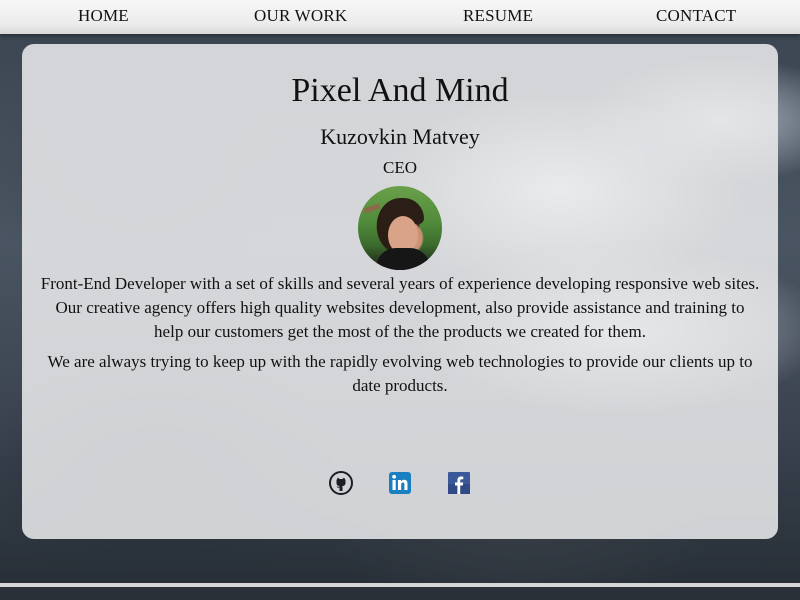 Image resolution: width=800 pixels, height=600 pixels. What do you see at coordinates (403, 259) in the screenshot?
I see `avatar-shirt` at bounding box center [403, 259].